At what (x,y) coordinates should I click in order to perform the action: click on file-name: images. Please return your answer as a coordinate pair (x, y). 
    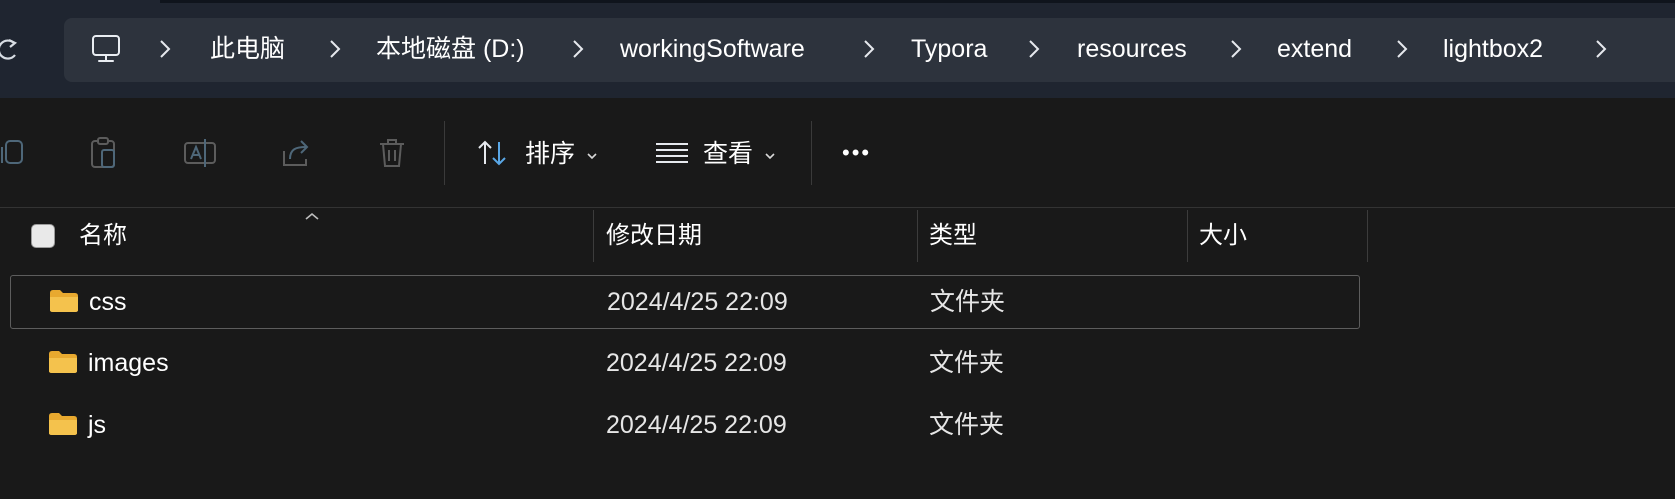
    Looking at the image, I should click on (128, 363).